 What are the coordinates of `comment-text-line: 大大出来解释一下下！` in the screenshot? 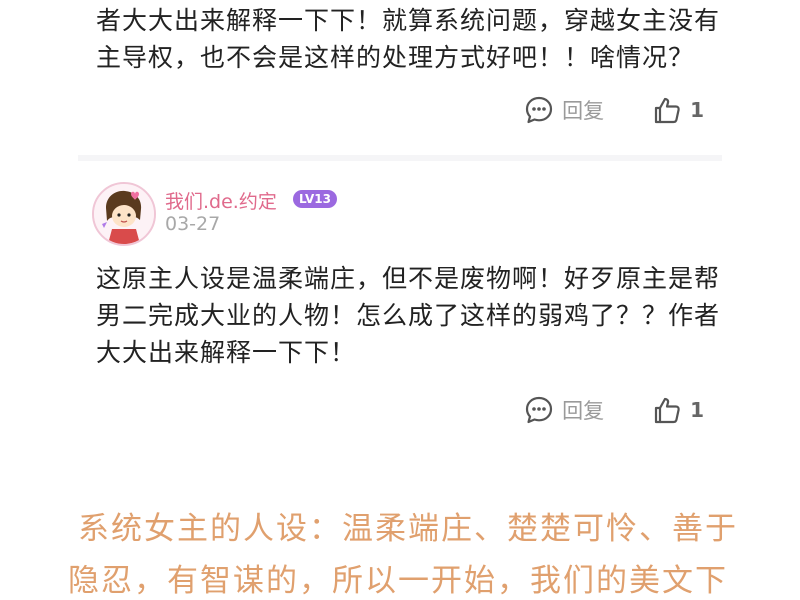 It's located at (226, 352).